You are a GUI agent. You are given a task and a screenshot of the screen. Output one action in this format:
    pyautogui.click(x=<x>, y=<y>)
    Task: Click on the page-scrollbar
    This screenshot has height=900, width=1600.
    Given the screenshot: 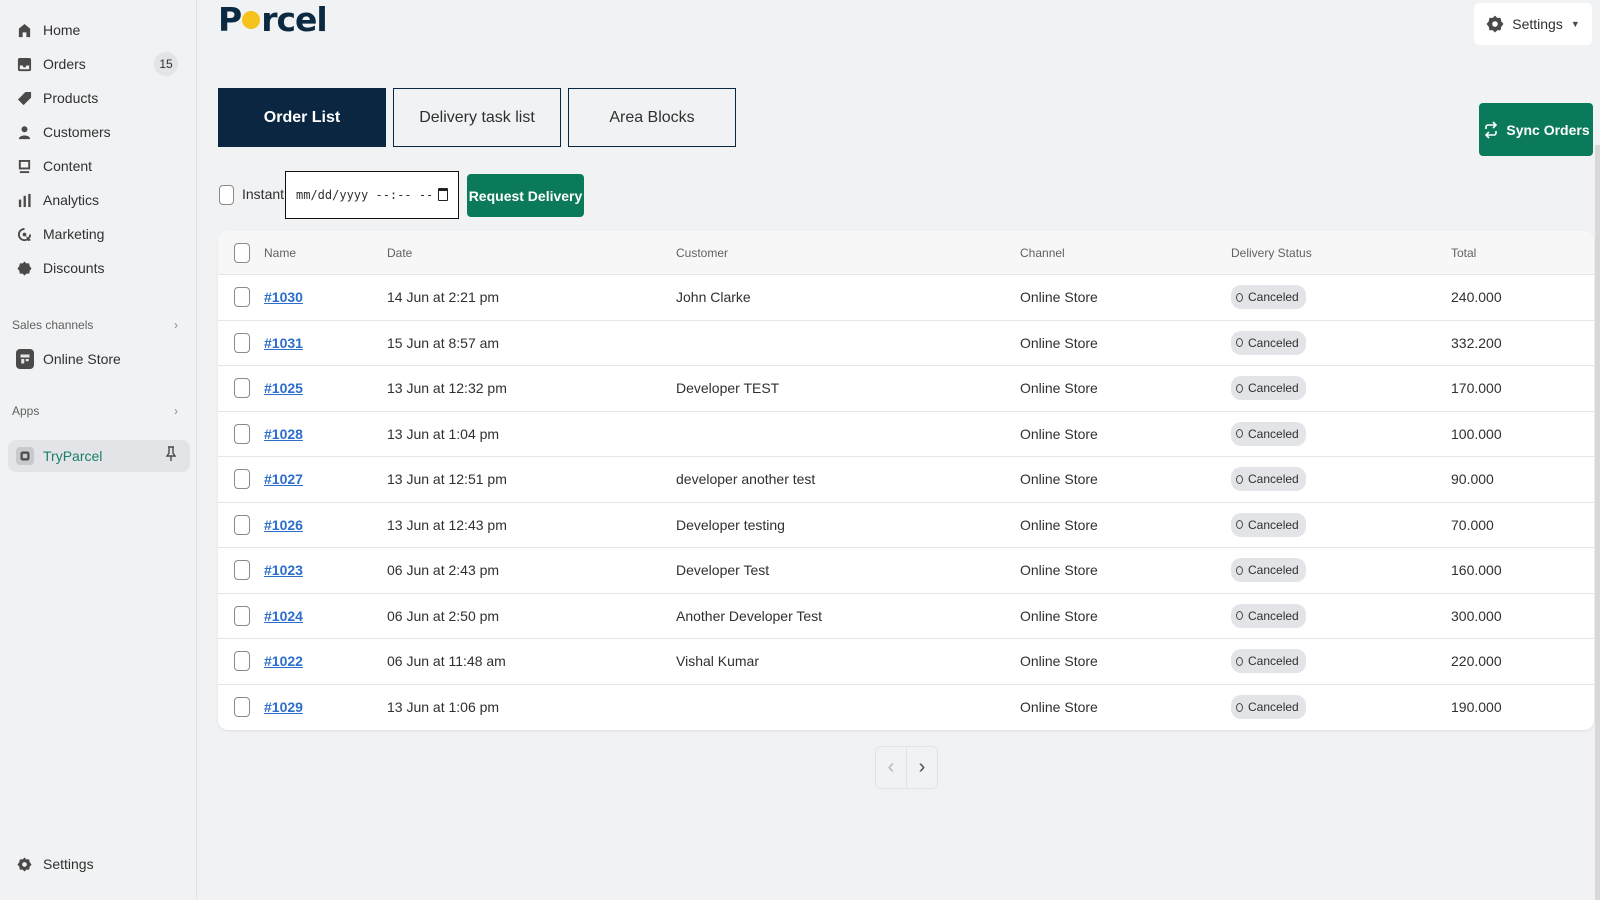 What is the action you would take?
    pyautogui.click(x=1597, y=522)
    